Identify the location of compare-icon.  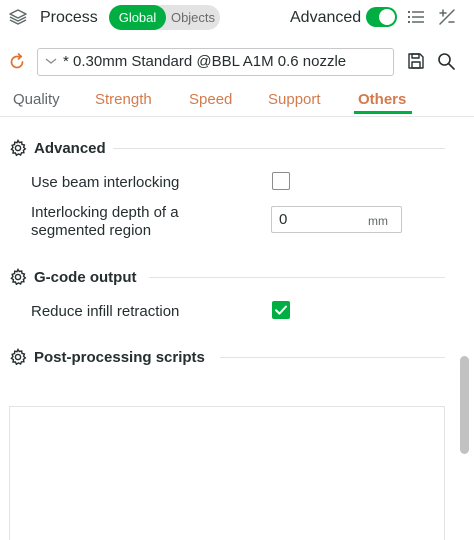
(447, 17).